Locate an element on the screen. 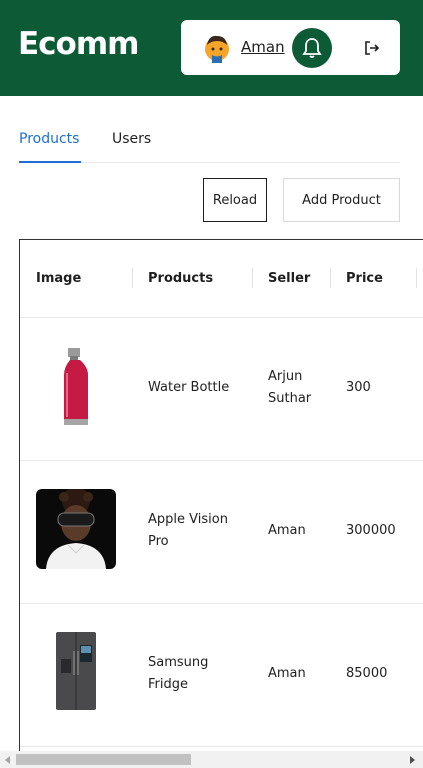 The width and height of the screenshot is (423, 768). avatar-icon is located at coordinates (217, 48).